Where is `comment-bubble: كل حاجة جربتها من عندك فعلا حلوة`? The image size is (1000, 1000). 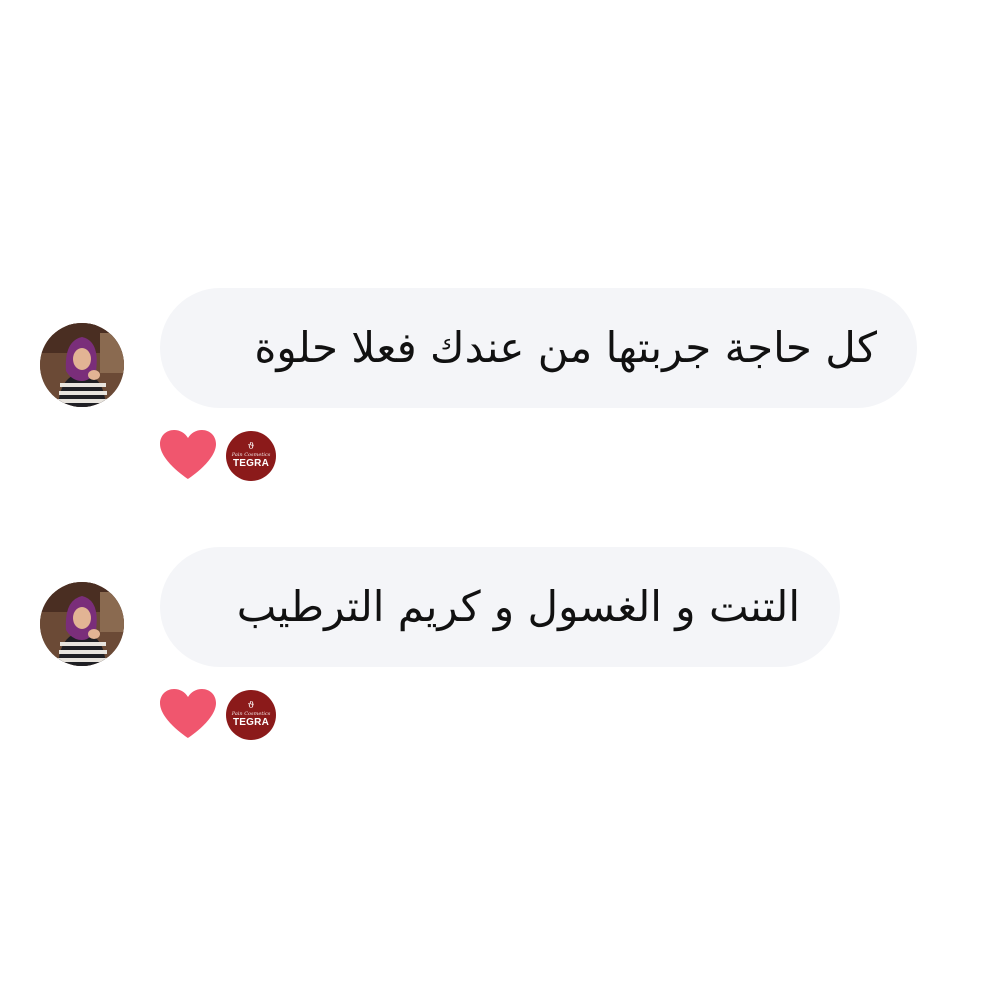 comment-bubble: كل حاجة جربتها من عندك فعلا حلوة is located at coordinates (538, 348).